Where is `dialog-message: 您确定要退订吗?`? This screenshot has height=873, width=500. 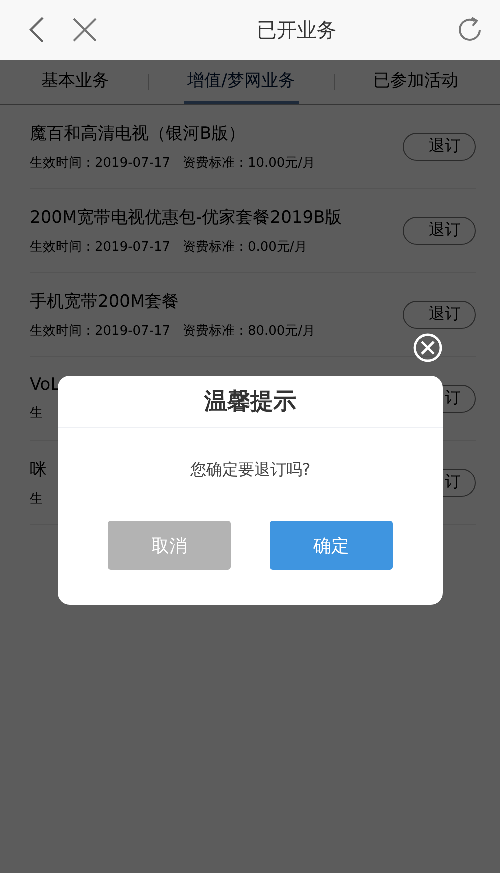
dialog-message: 您确定要退订吗? is located at coordinates (250, 470).